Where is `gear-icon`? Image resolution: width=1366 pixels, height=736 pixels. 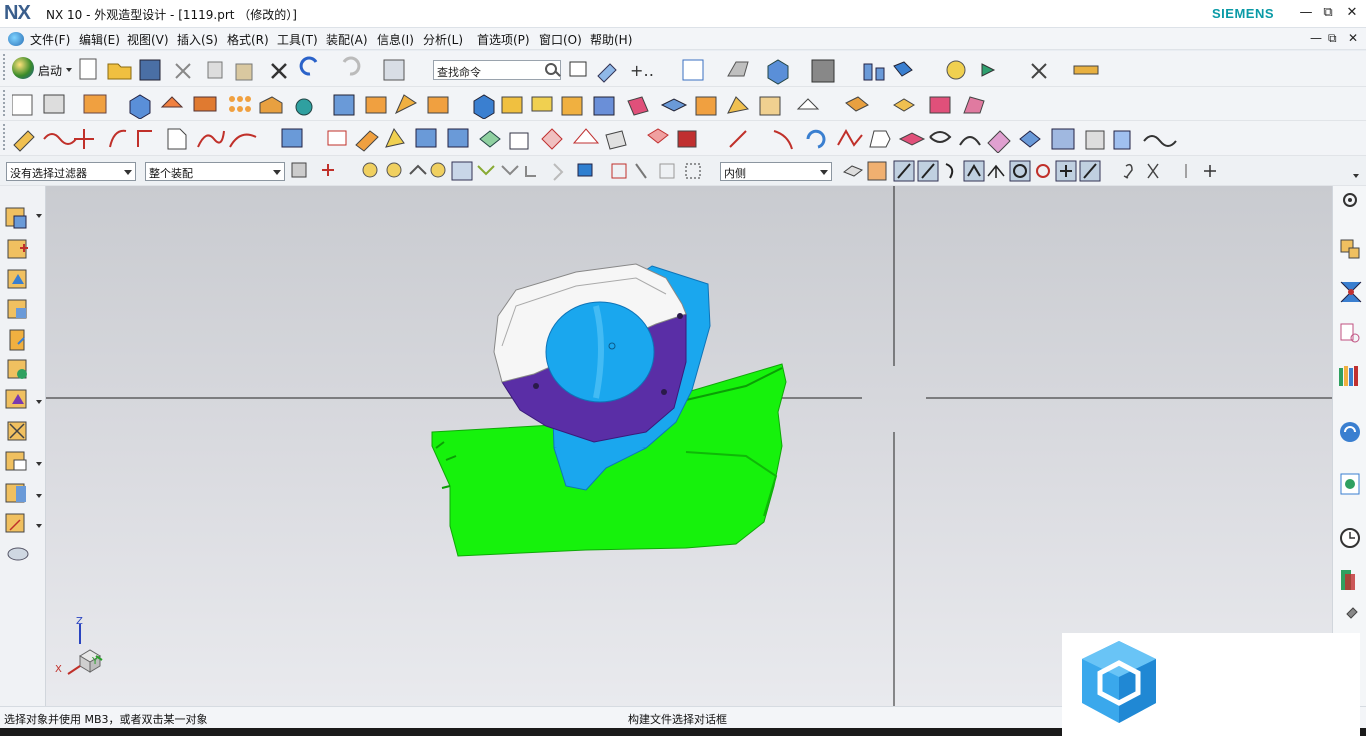
gear-icon is located at coordinates (1350, 200).